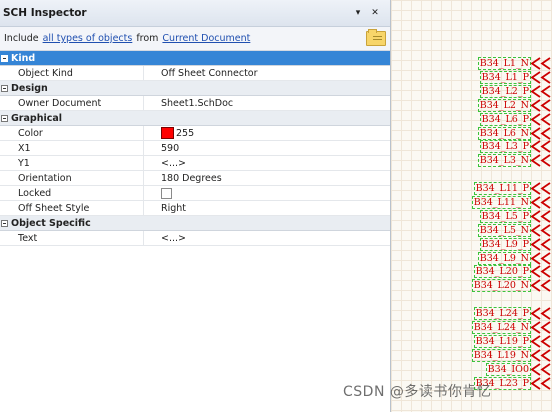  What do you see at coordinates (195, 88) in the screenshot?
I see `section-header: Design` at bounding box center [195, 88].